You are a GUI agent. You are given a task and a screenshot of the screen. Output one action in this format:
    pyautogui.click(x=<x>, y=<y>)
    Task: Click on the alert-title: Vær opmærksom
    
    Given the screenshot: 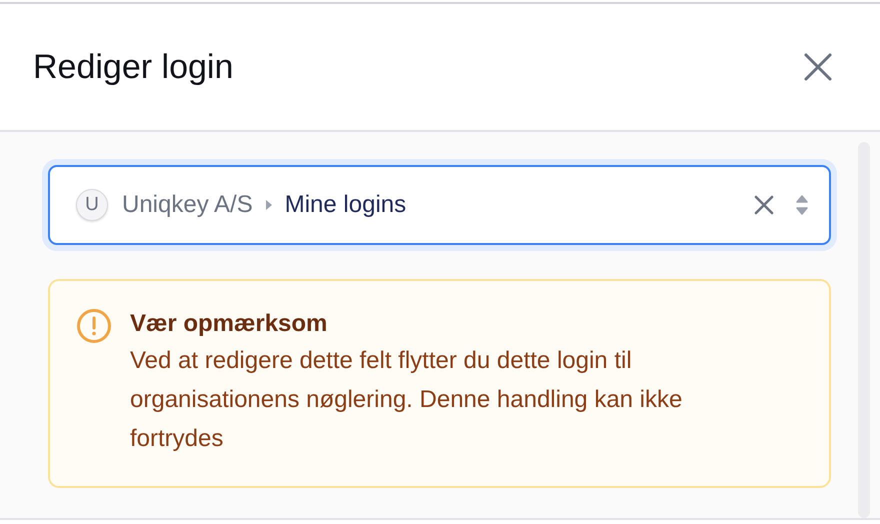 What is the action you would take?
    pyautogui.click(x=229, y=324)
    